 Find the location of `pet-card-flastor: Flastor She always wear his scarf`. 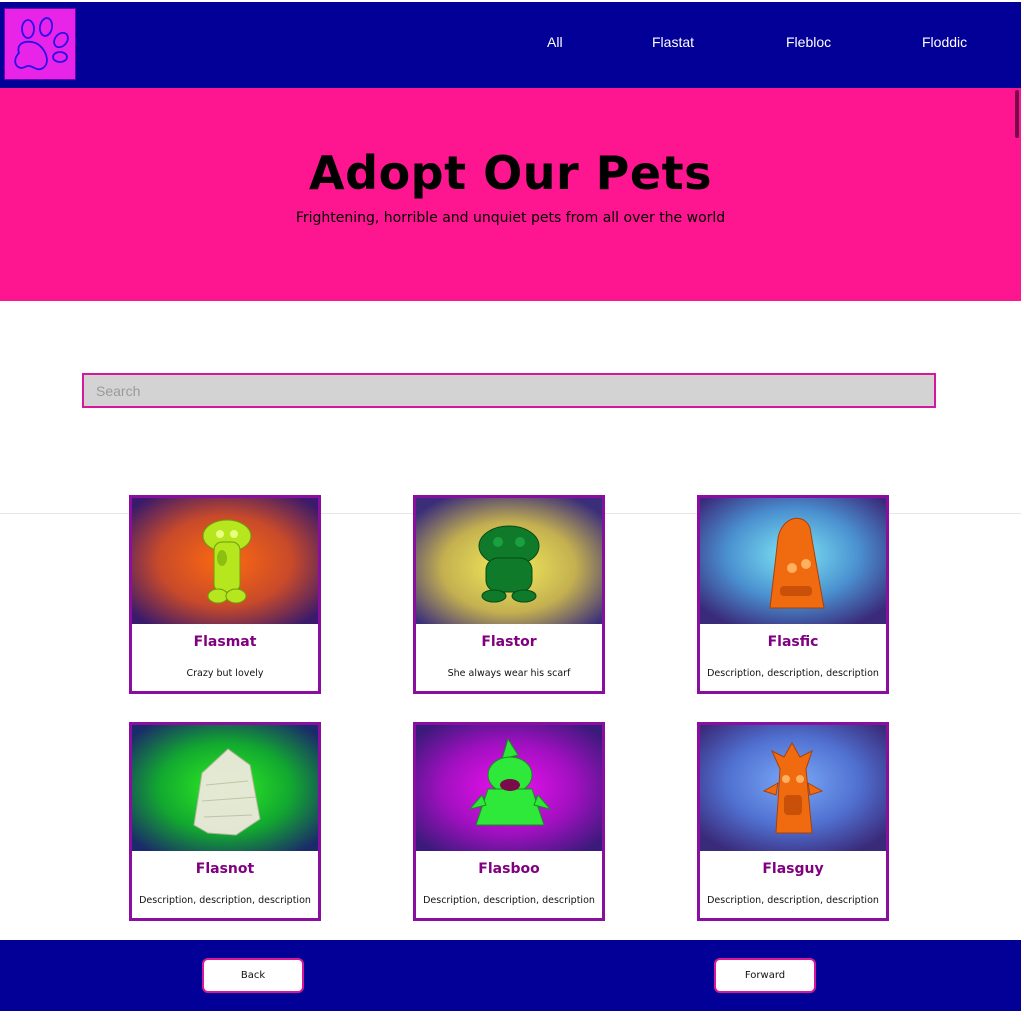

pet-card-flastor: Flastor She always wear his scarf is located at coordinates (509, 594).